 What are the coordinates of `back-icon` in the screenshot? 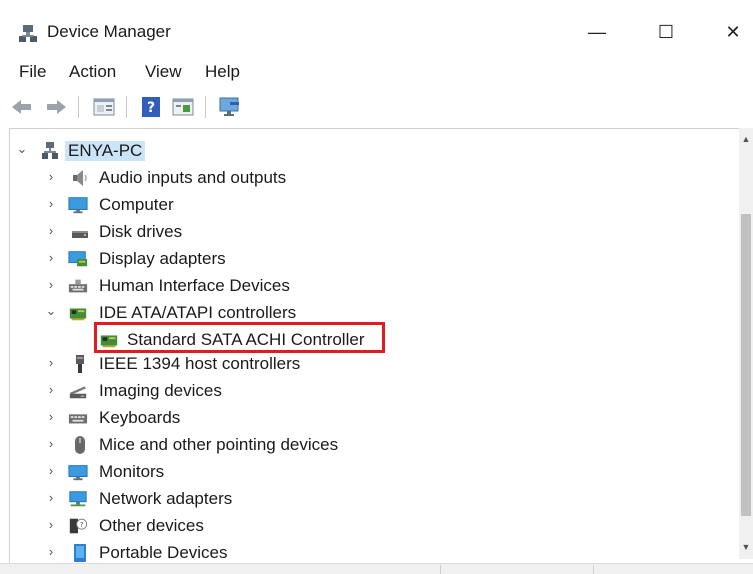 It's located at (21, 107).